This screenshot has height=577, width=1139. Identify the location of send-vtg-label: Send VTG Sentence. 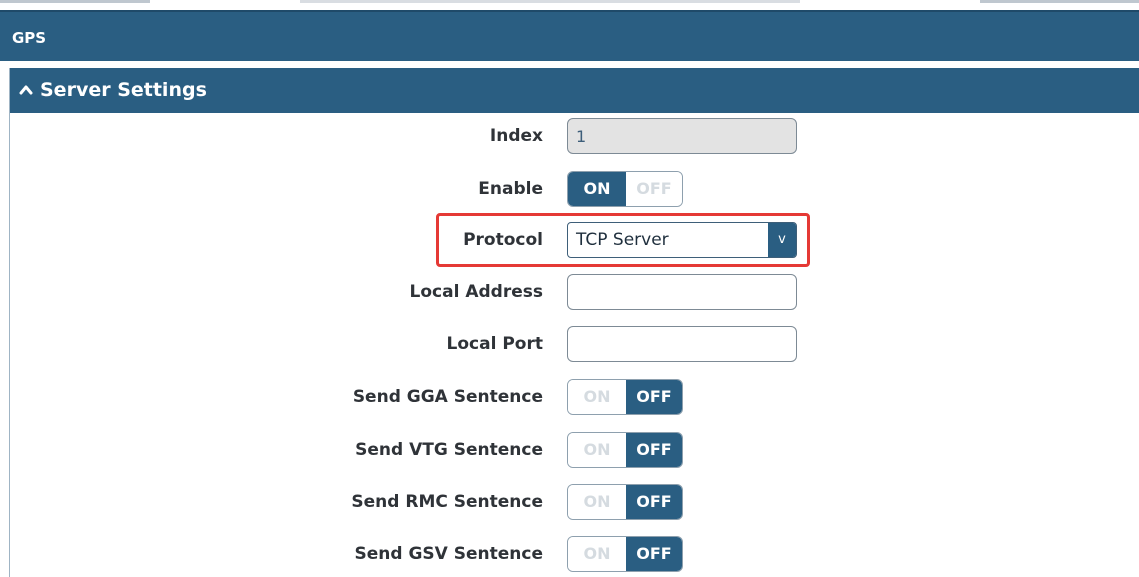
(449, 450).